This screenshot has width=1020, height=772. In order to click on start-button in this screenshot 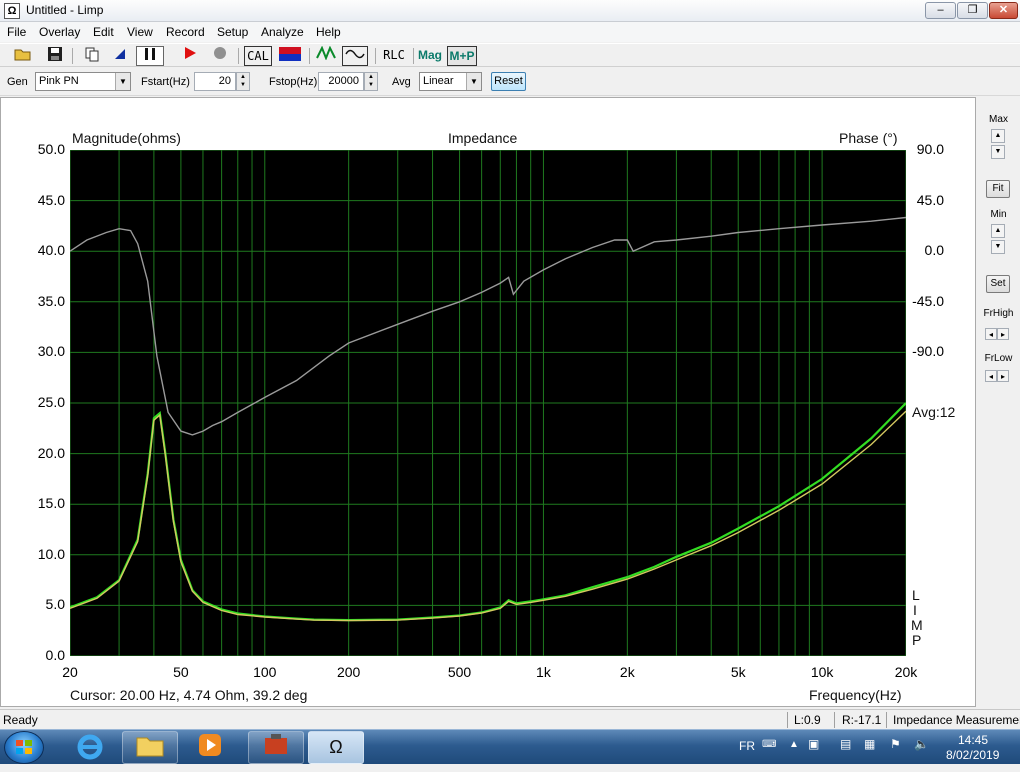, I will do `click(24, 747)`.